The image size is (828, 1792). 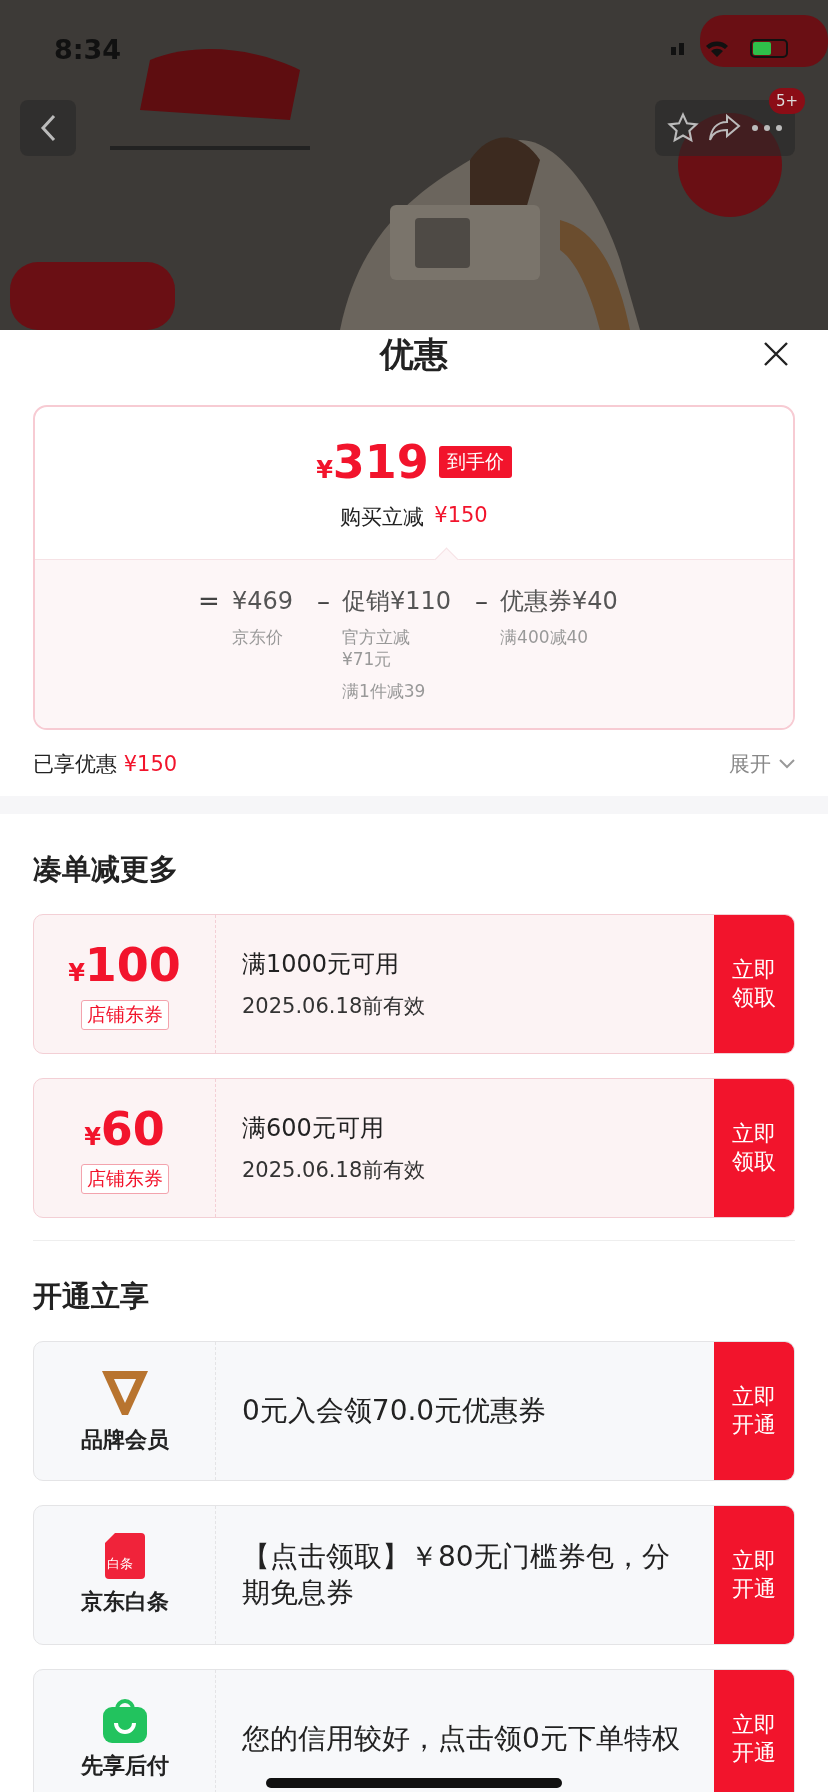 I want to click on coupon-amount: 60, so click(x=132, y=1129).